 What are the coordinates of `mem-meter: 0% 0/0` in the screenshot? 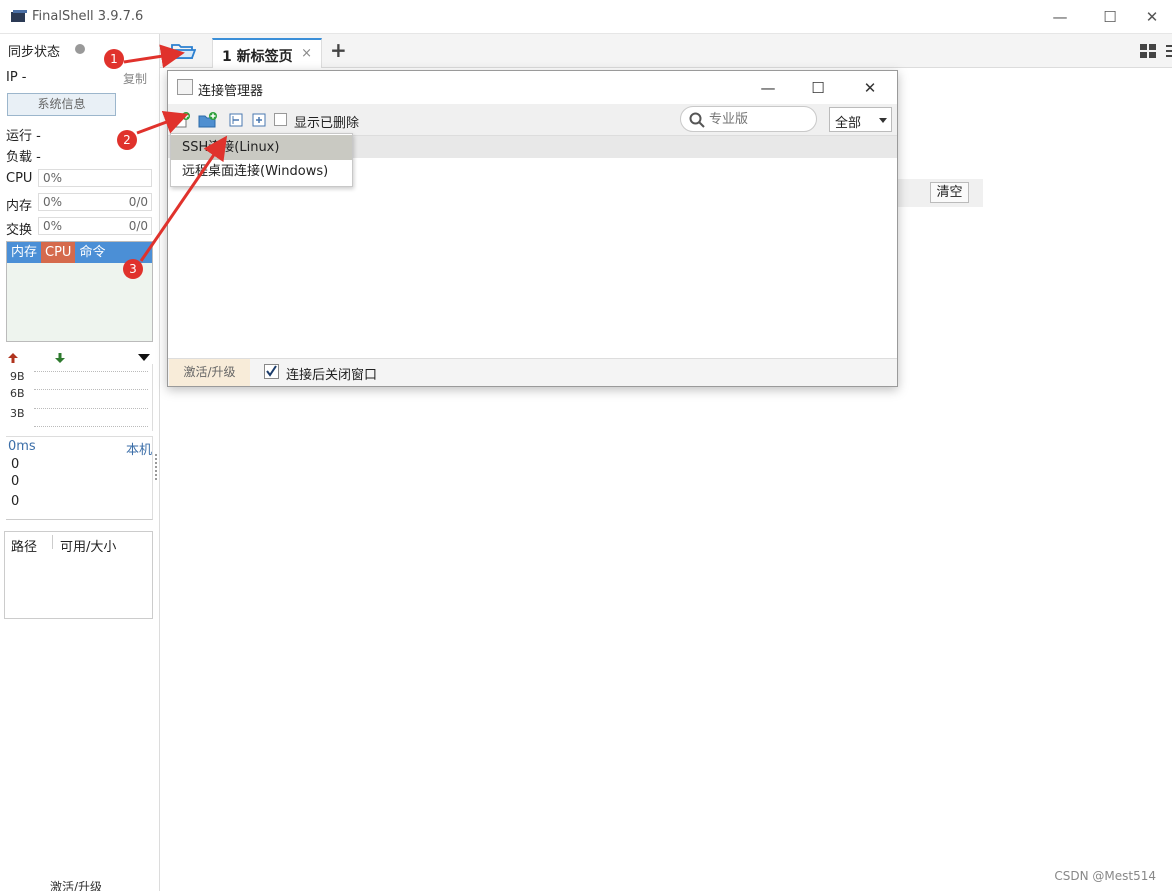 It's located at (95, 202).